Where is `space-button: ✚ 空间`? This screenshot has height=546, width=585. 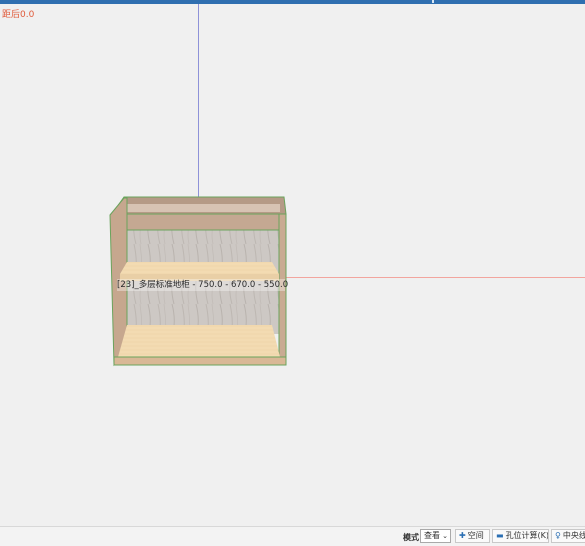 space-button: ✚ 空间 is located at coordinates (472, 536).